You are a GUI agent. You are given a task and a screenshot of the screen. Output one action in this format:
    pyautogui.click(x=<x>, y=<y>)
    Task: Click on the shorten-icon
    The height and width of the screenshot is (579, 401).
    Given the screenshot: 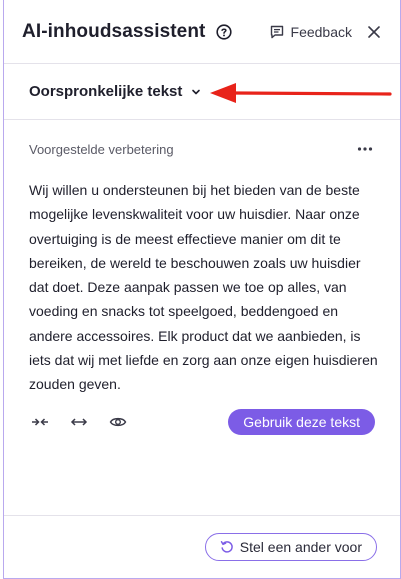 What is the action you would take?
    pyautogui.click(x=40, y=422)
    